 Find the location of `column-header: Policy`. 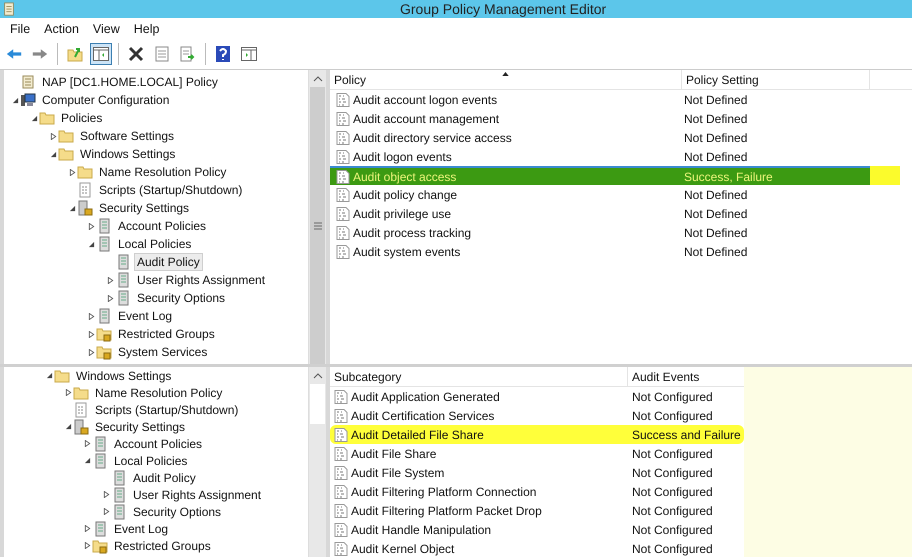

column-header: Policy is located at coordinates (506, 79).